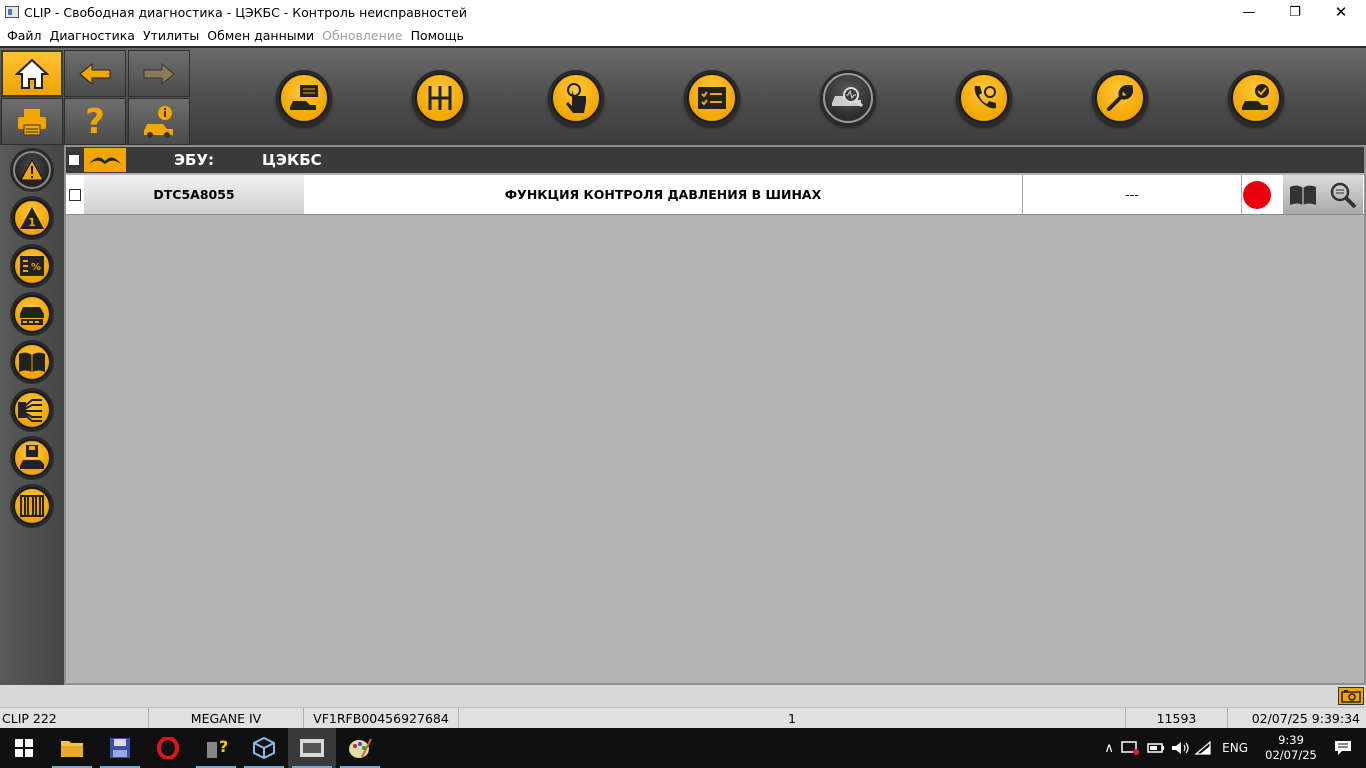  Describe the element at coordinates (362, 35) in the screenshot. I see `menu-update: Обновление` at that location.